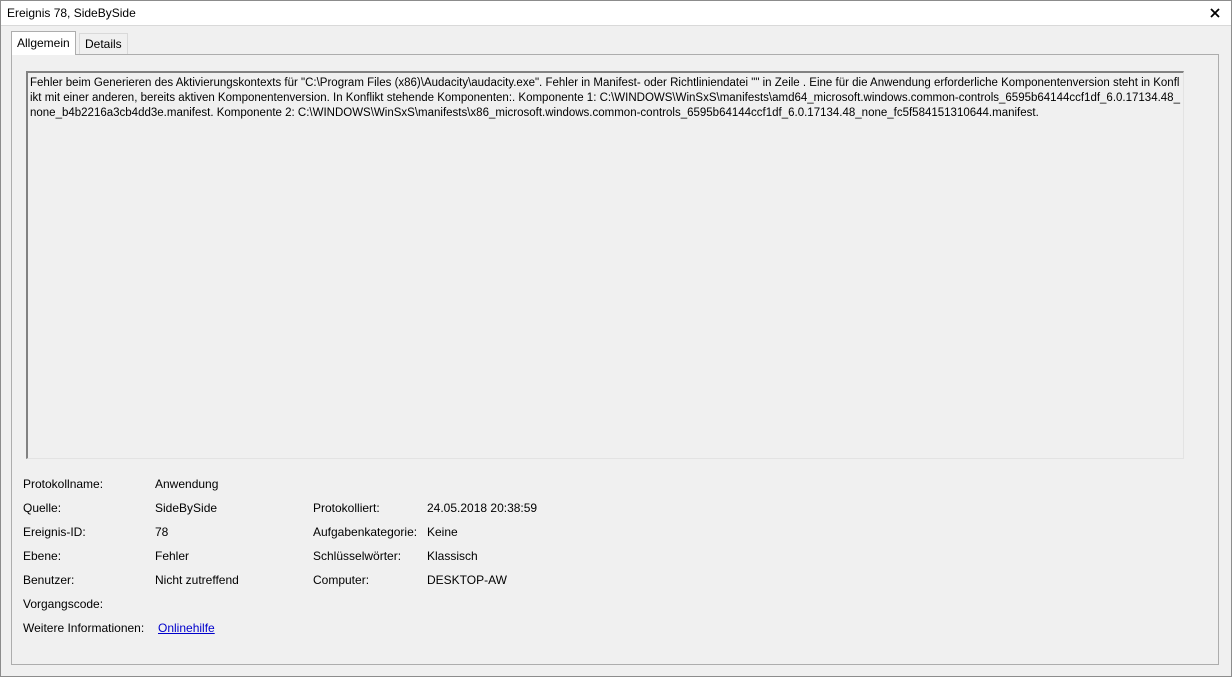 The width and height of the screenshot is (1232, 677). What do you see at coordinates (186, 628) in the screenshot?
I see `onlinehilfe-link: Onlinehilfe` at bounding box center [186, 628].